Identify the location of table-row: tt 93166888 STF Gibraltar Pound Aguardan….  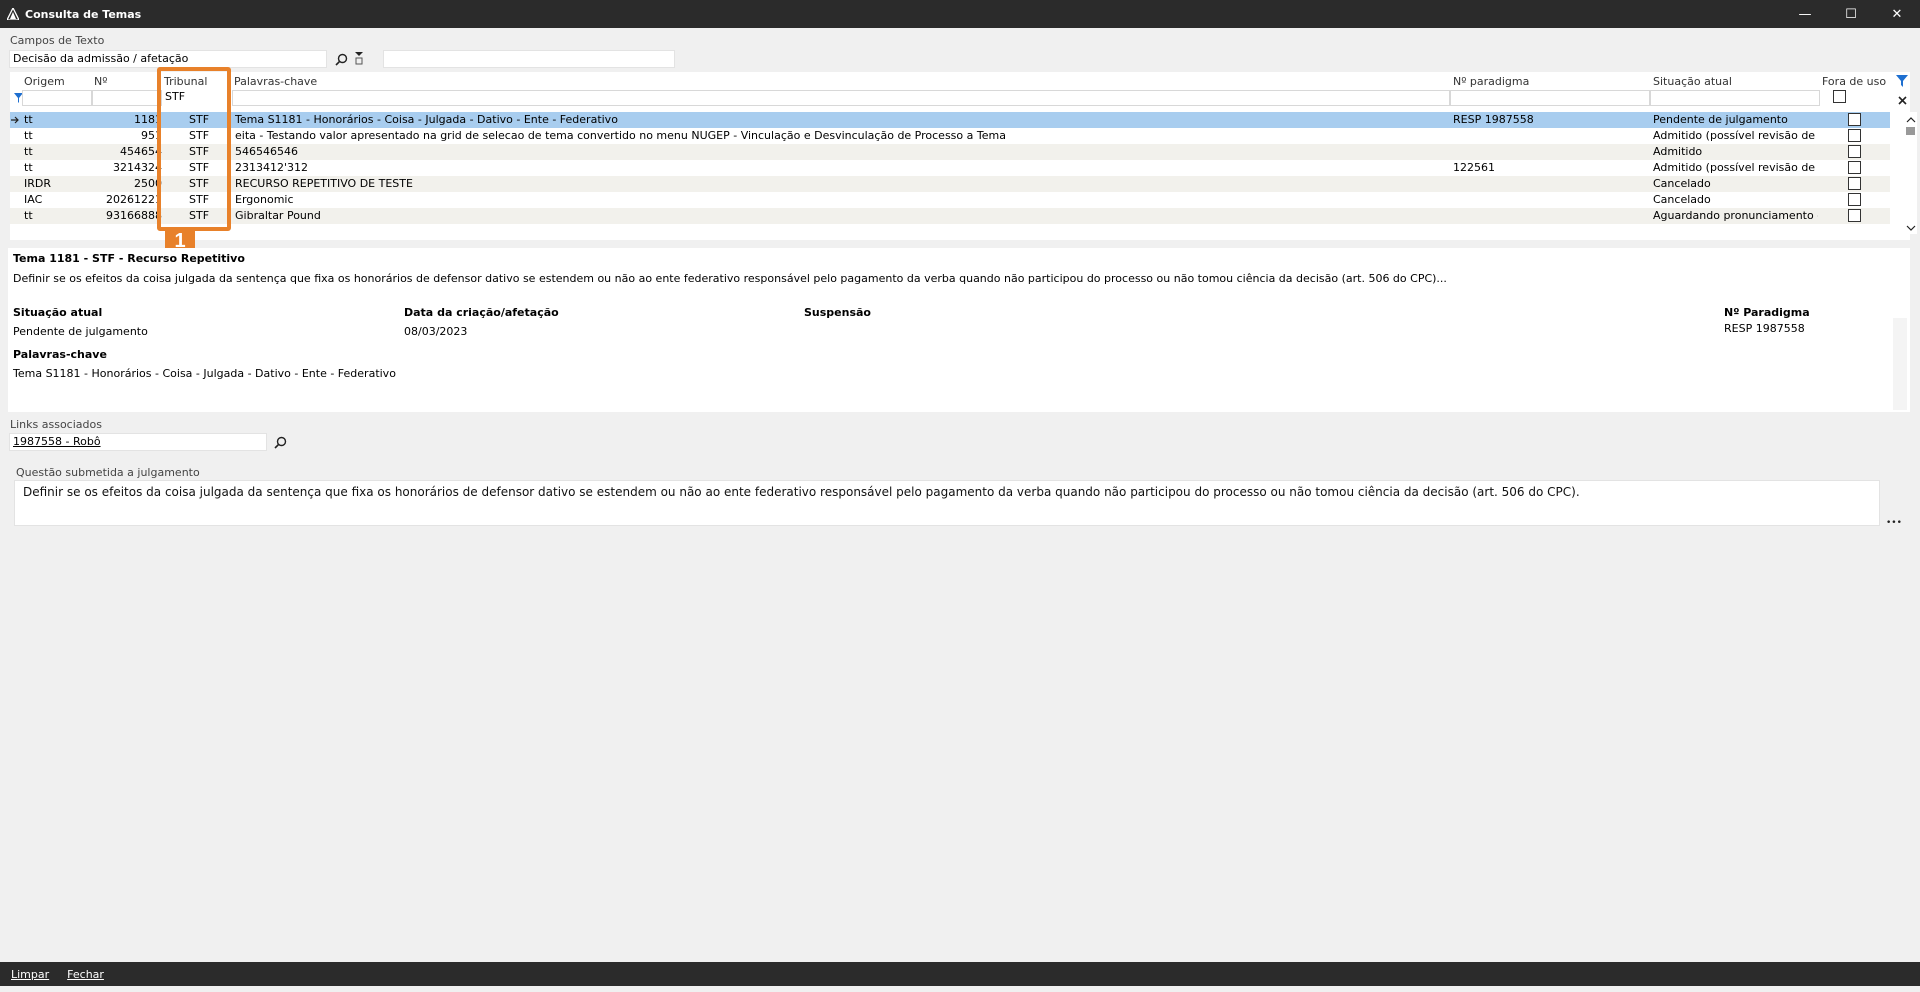
(950, 216).